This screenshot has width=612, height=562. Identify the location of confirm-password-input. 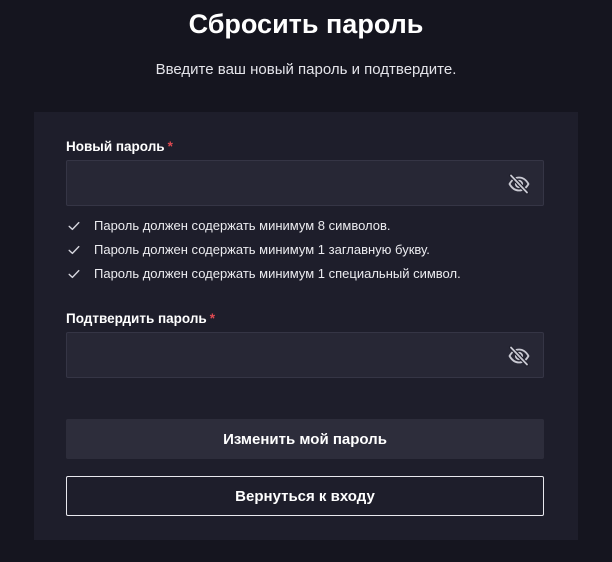
(277, 355).